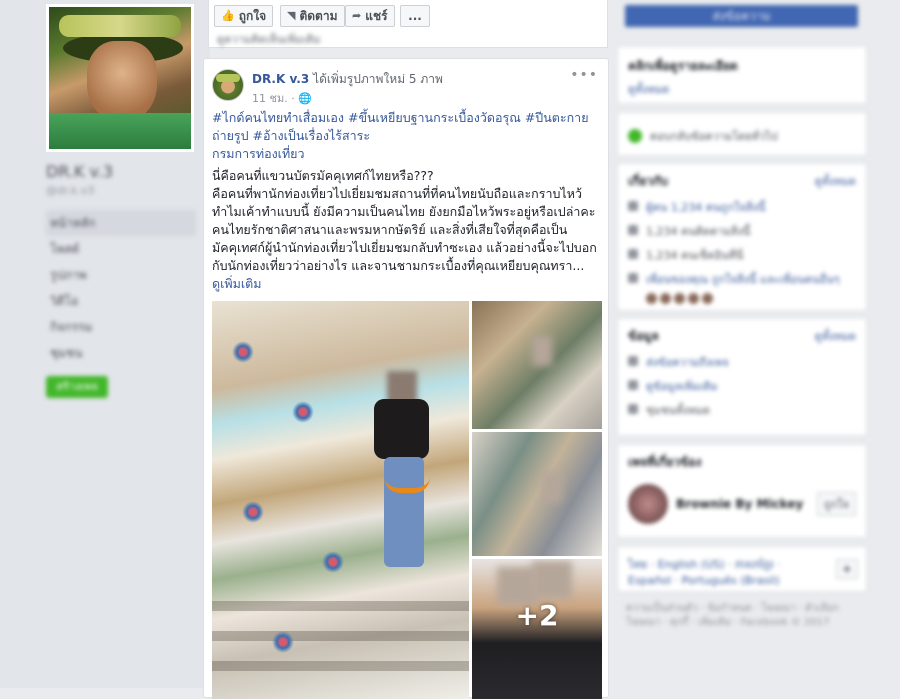 The image size is (900, 699). I want to click on info-see-all: ดูทั้งหมด, so click(835, 336).